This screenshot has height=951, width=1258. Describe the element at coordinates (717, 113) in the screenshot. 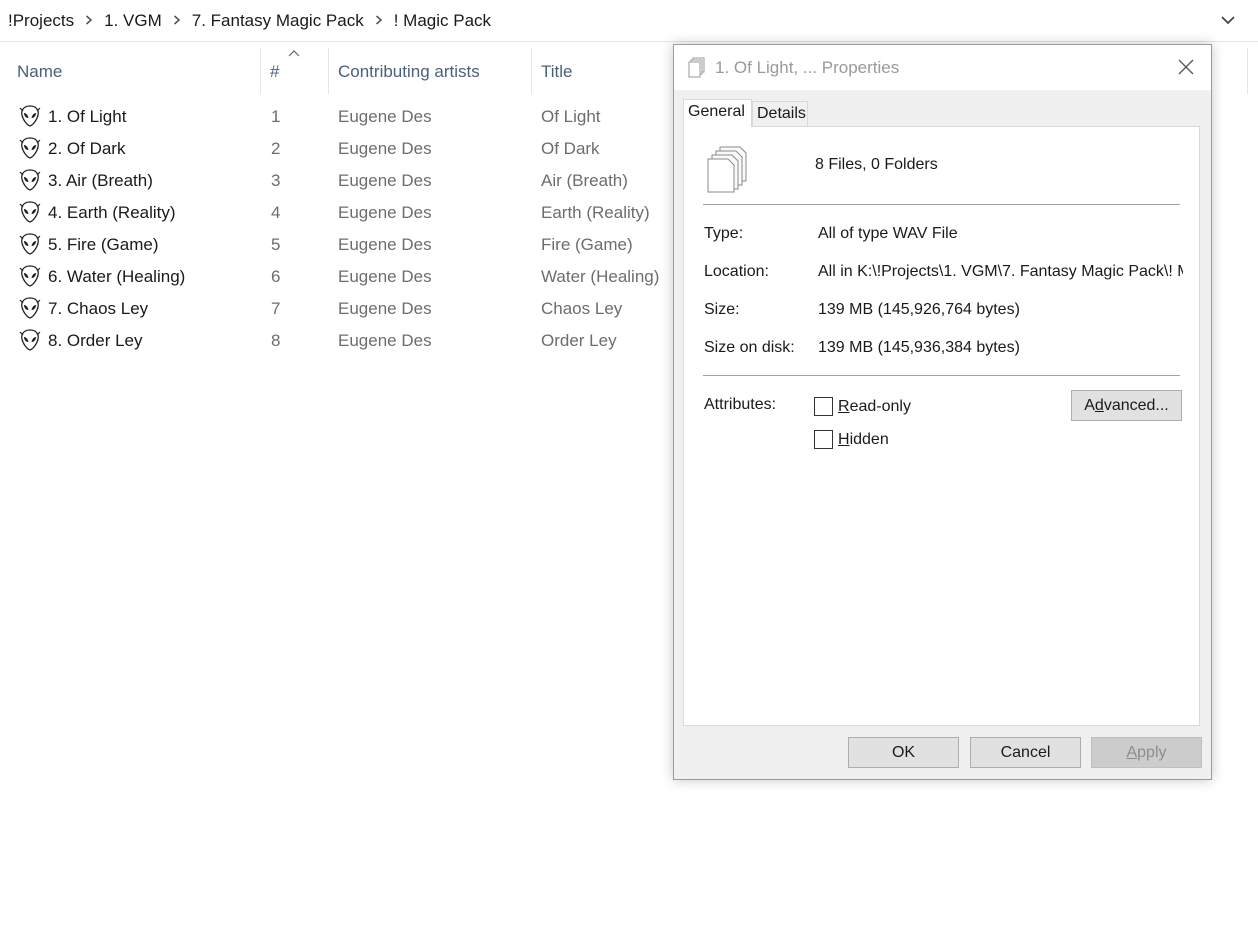

I see `tab-general: General` at that location.